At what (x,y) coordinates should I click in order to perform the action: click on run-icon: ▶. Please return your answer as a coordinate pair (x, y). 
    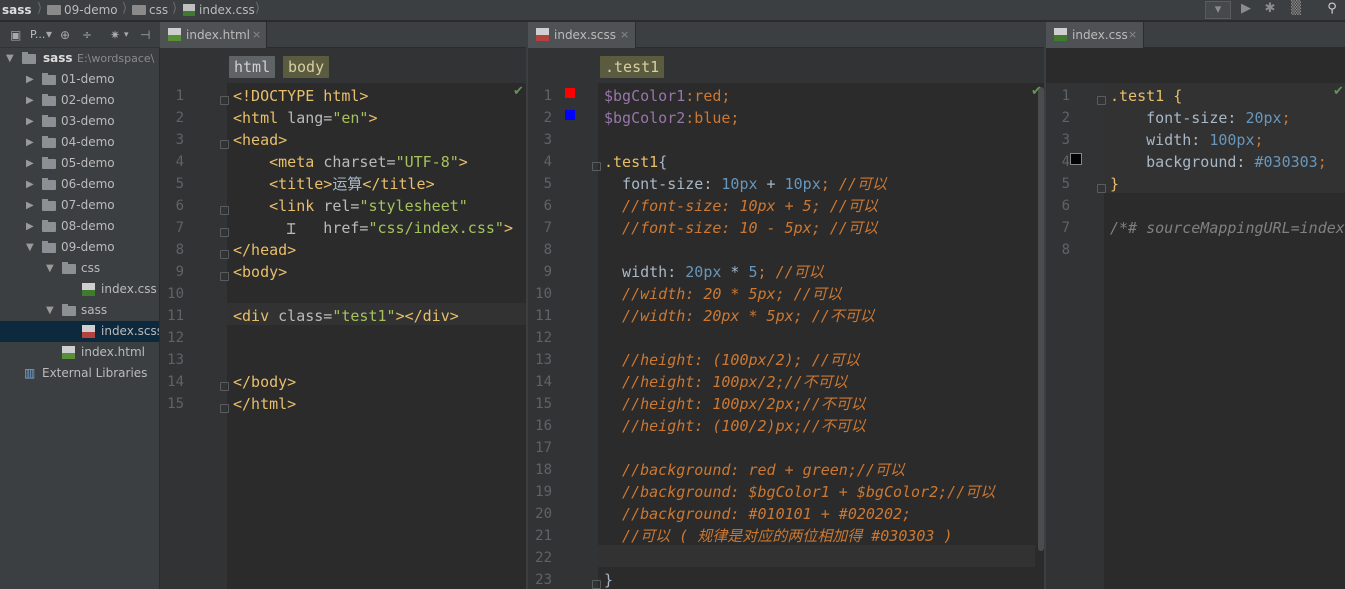
    Looking at the image, I should click on (1246, 10).